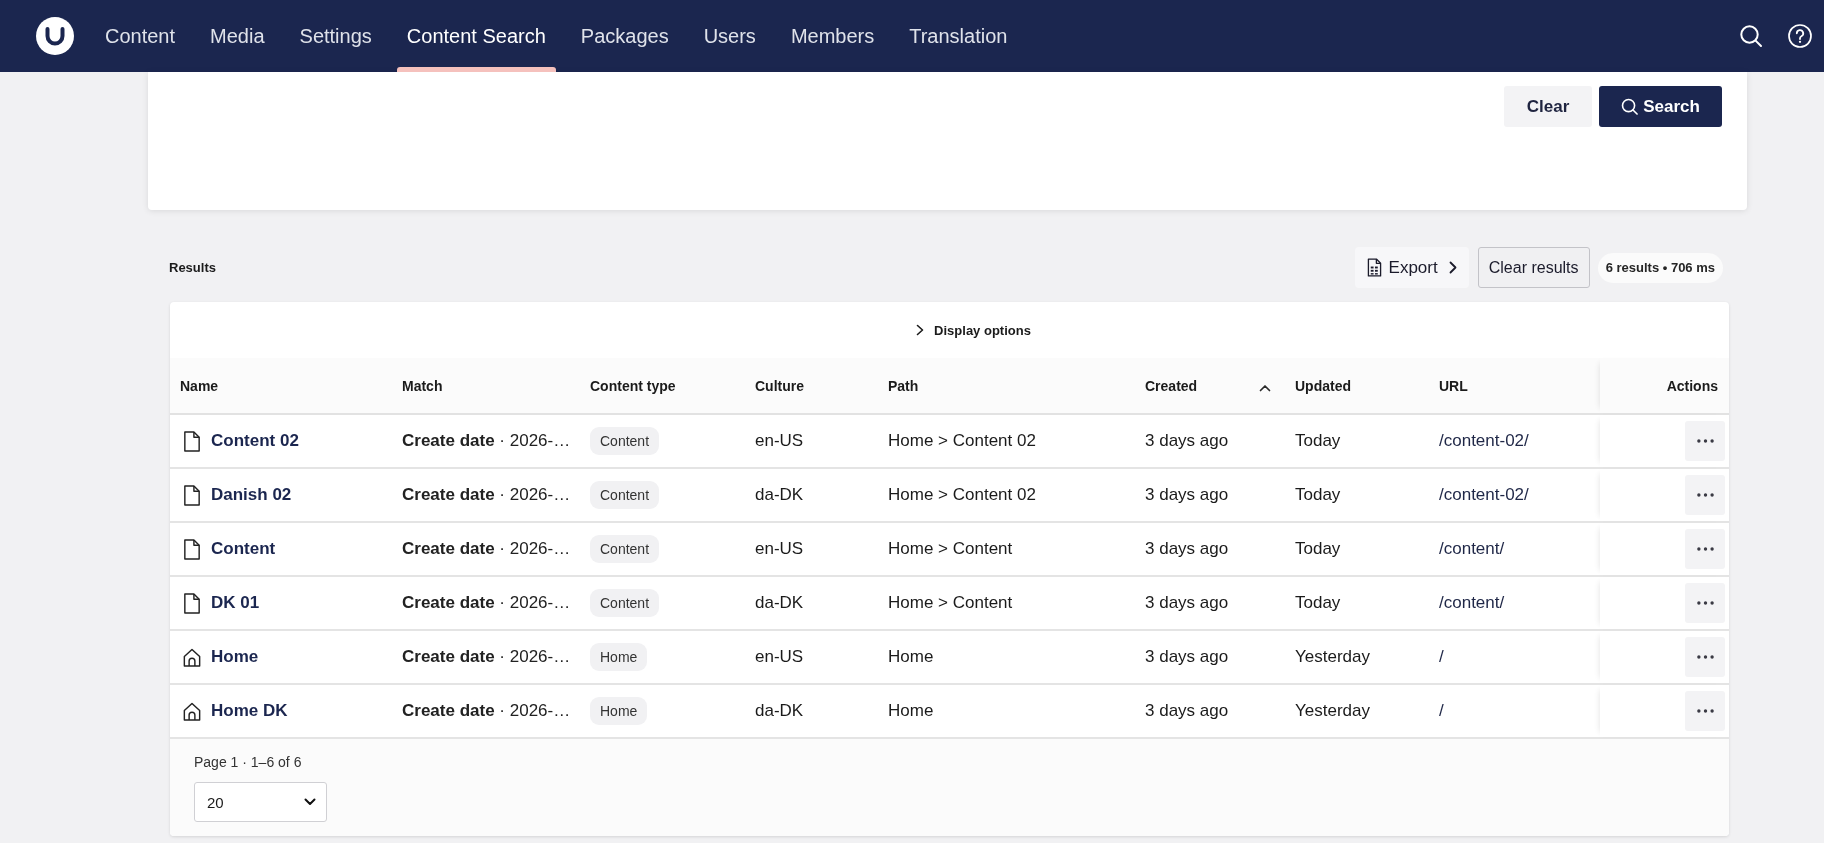  Describe the element at coordinates (1452, 267) in the screenshot. I see `chevron-right-icon` at that location.